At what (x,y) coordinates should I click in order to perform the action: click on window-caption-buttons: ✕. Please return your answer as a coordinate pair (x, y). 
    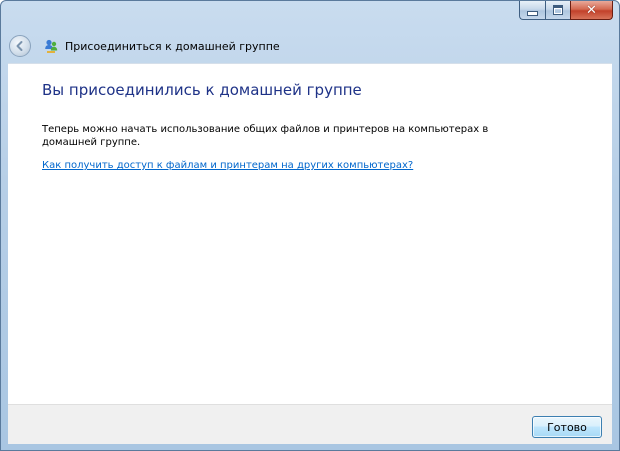
    Looking at the image, I should click on (566, 11).